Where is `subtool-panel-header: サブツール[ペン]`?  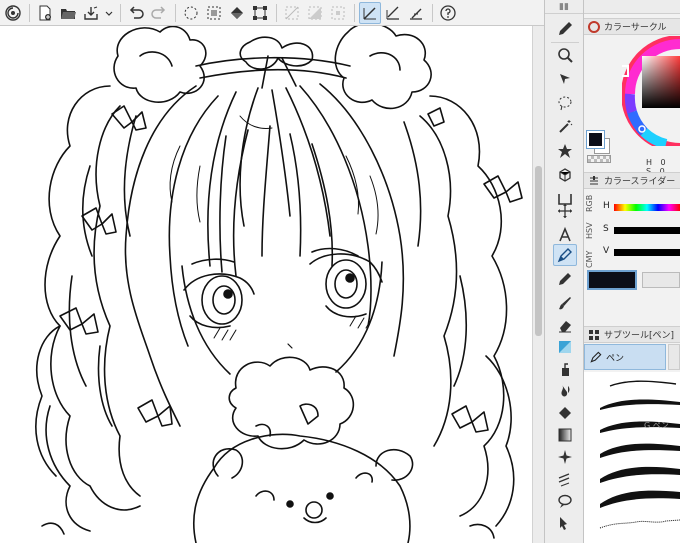
subtool-panel-header: サブツール[ペン] is located at coordinates (632, 334).